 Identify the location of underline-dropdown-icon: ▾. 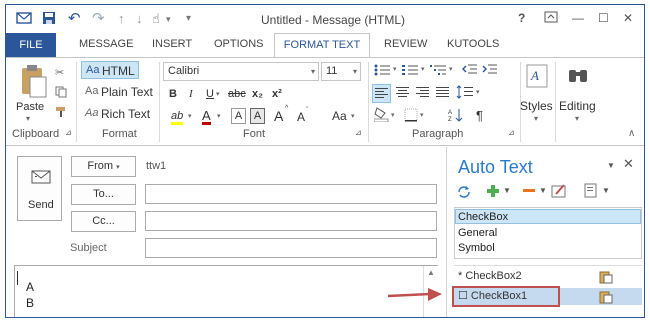
(218, 94).